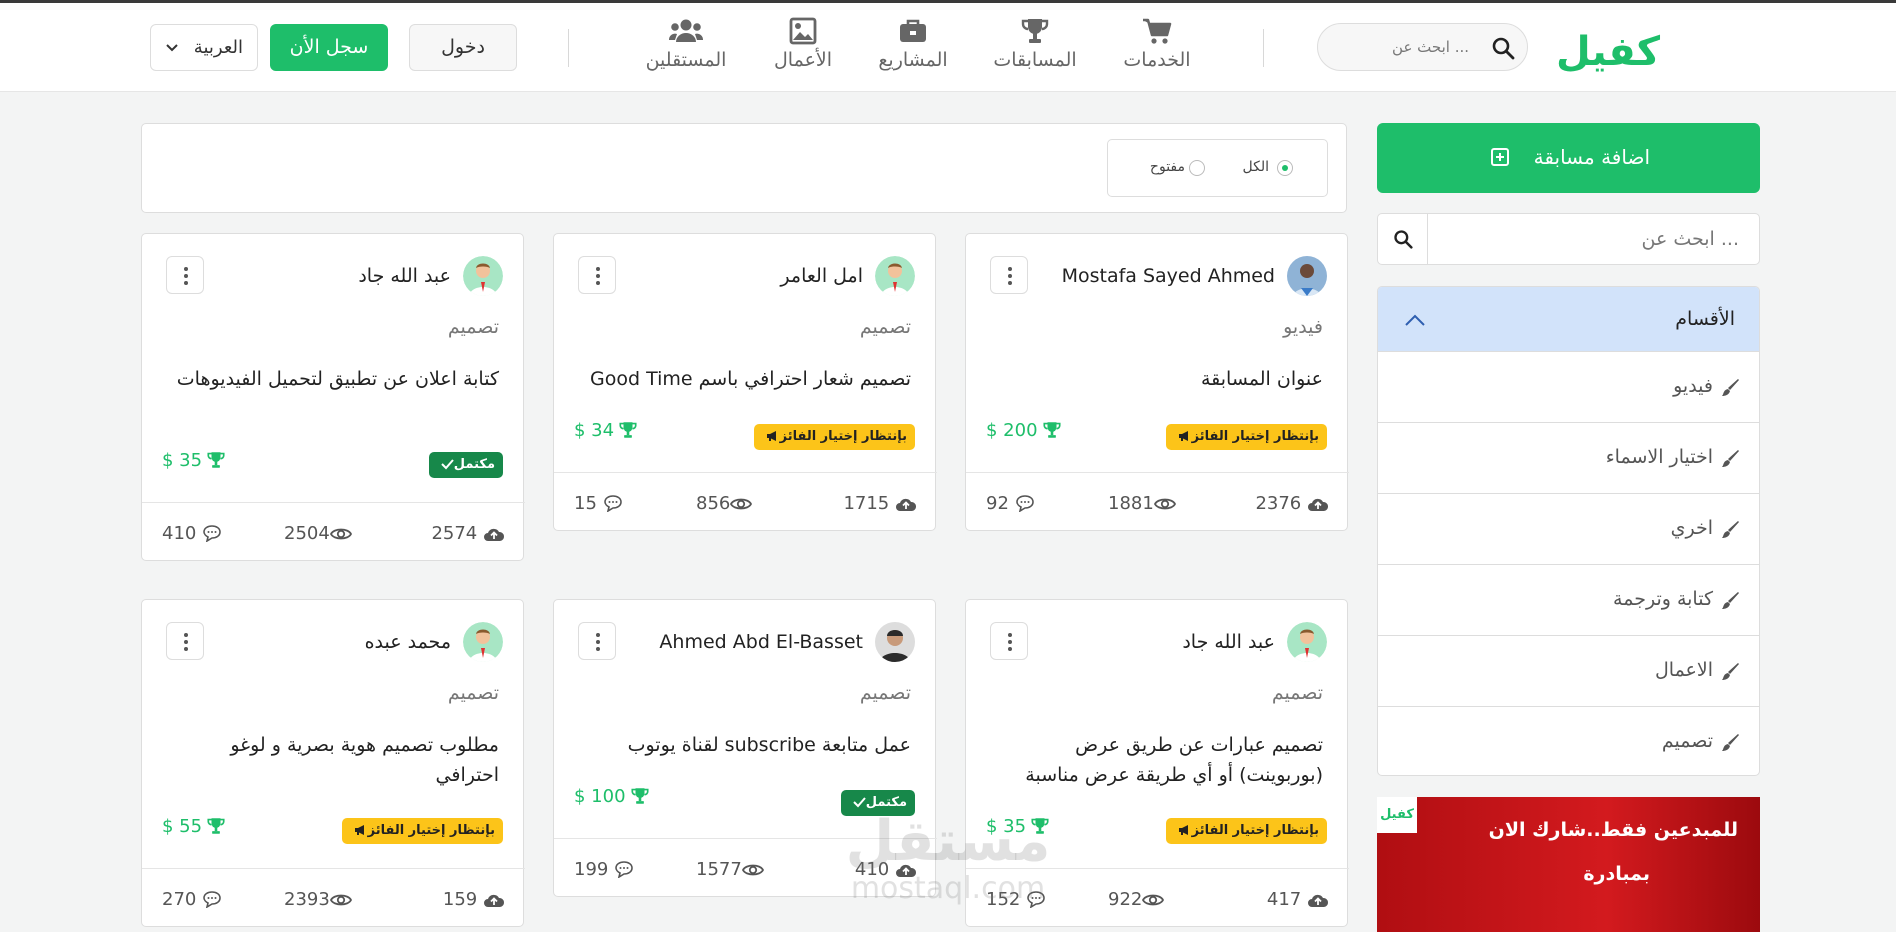 The image size is (1896, 932). I want to click on prize-amount: $ 35, so click(182, 460).